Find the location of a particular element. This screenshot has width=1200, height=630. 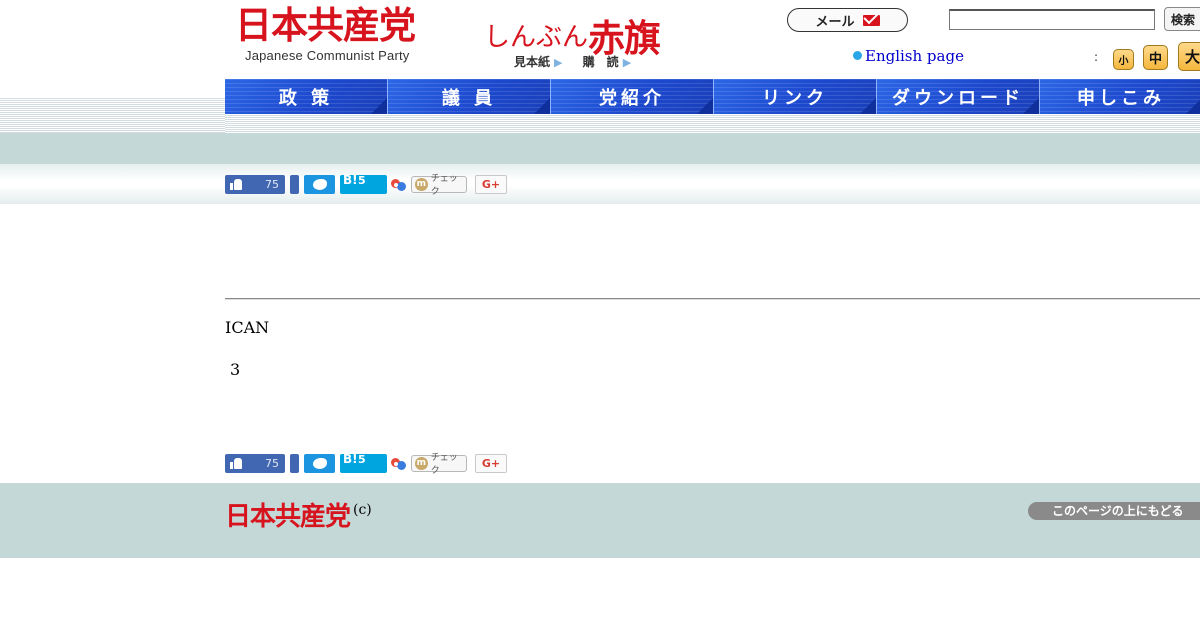

mail-button: メール is located at coordinates (847, 20).